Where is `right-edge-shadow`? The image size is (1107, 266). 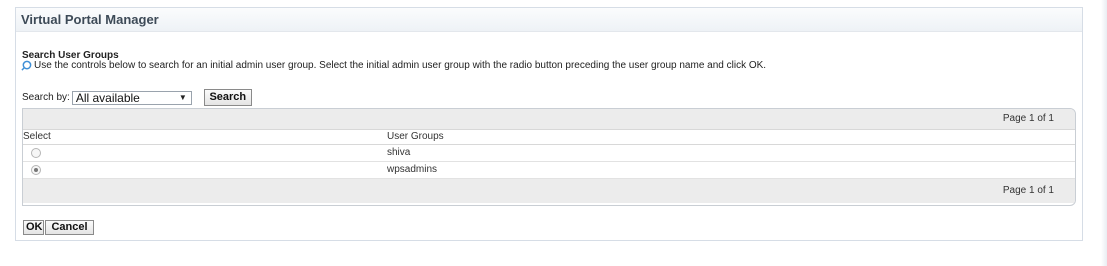 right-edge-shadow is located at coordinates (1104, 133).